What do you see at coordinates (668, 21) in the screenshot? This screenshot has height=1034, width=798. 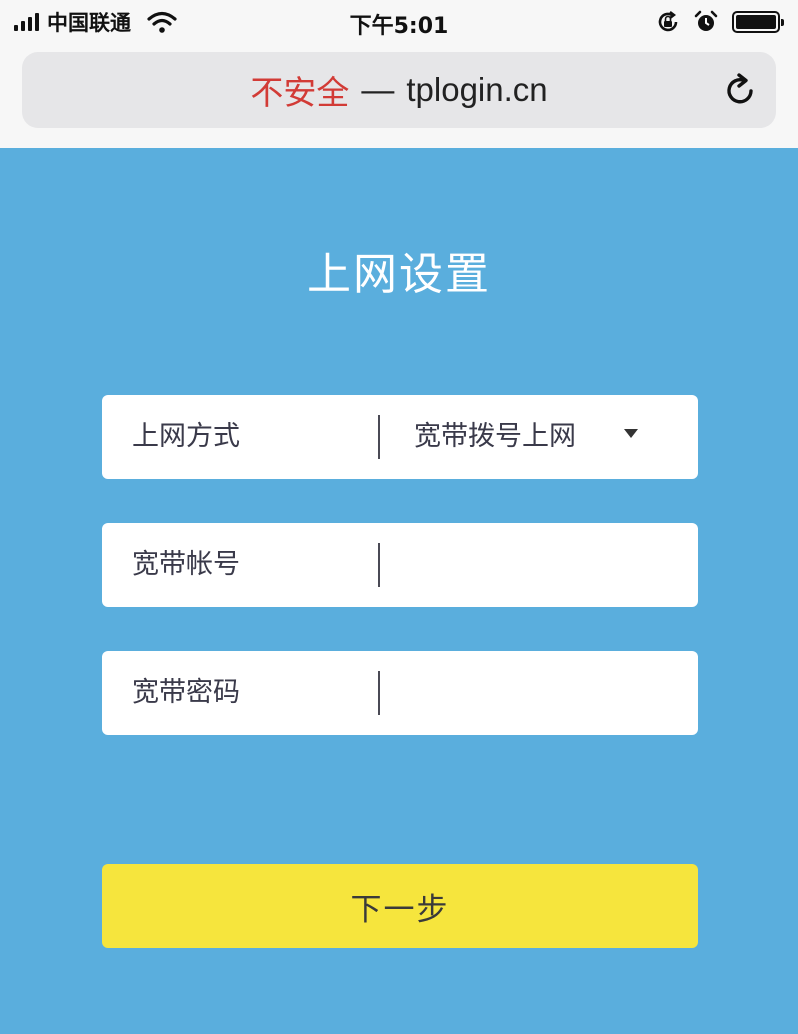 I see `rotation-lock-icon` at bounding box center [668, 21].